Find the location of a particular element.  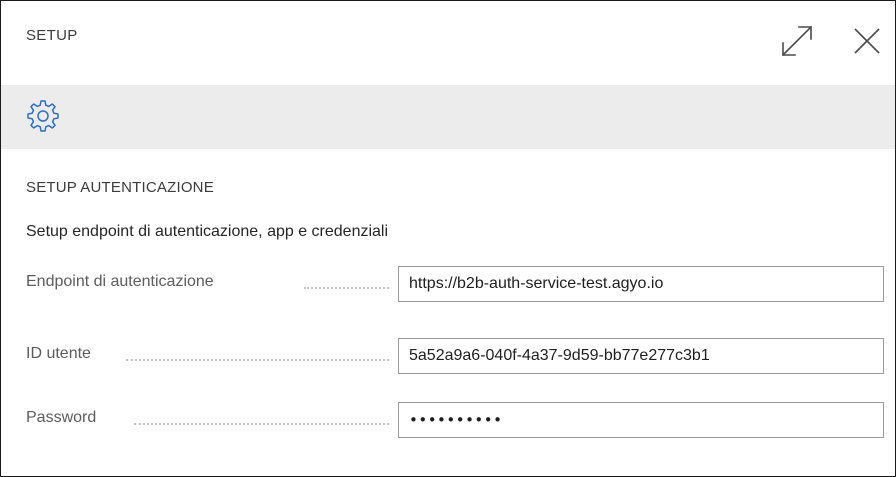

user-id-field-row: ID utente is located at coordinates (460, 356).